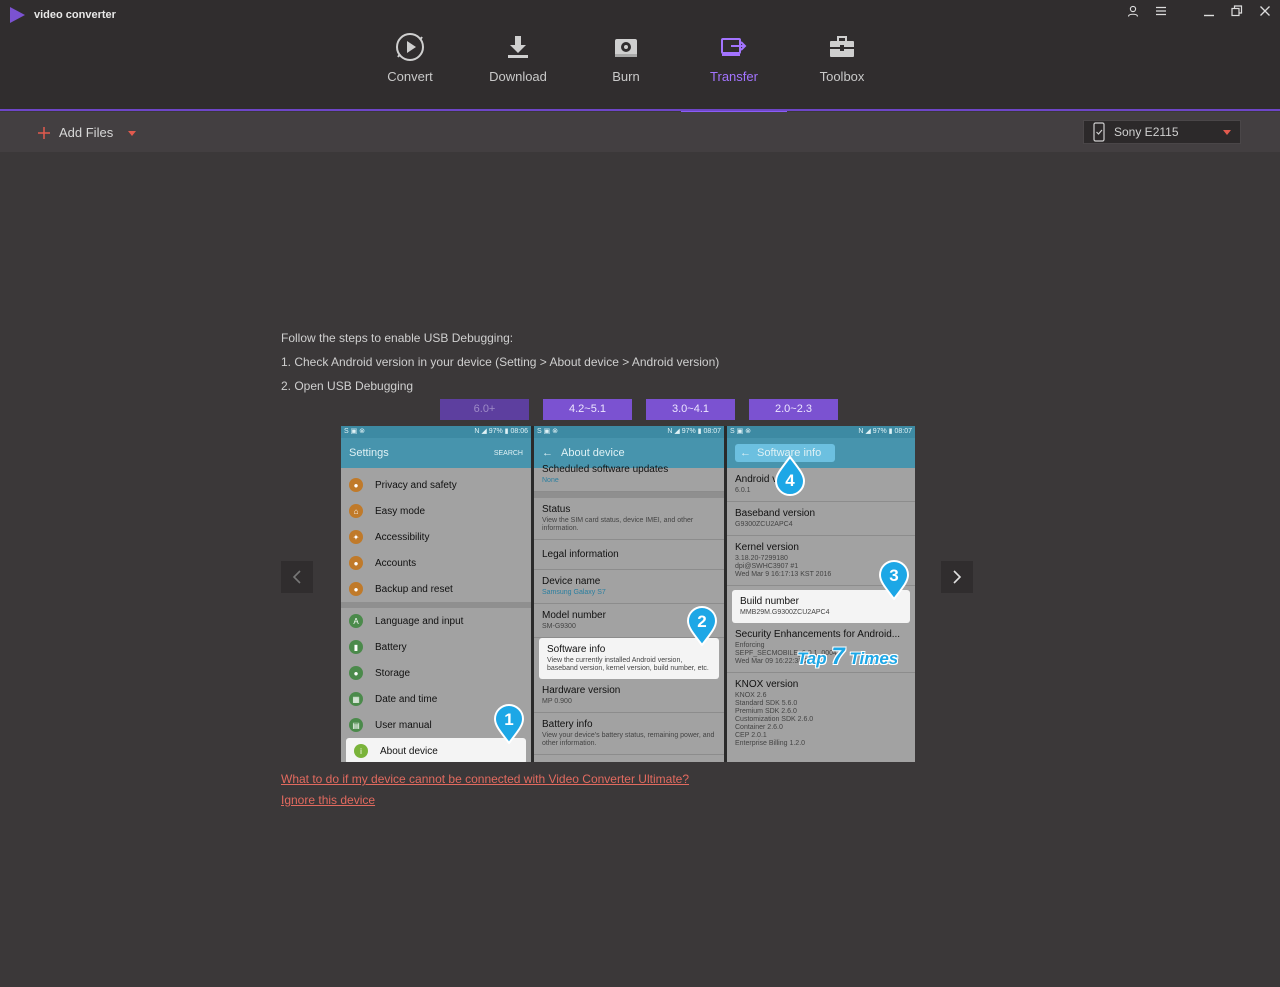 Image resolution: width=1280 pixels, height=987 pixels. I want to click on backup-icon: ●, so click(356, 589).